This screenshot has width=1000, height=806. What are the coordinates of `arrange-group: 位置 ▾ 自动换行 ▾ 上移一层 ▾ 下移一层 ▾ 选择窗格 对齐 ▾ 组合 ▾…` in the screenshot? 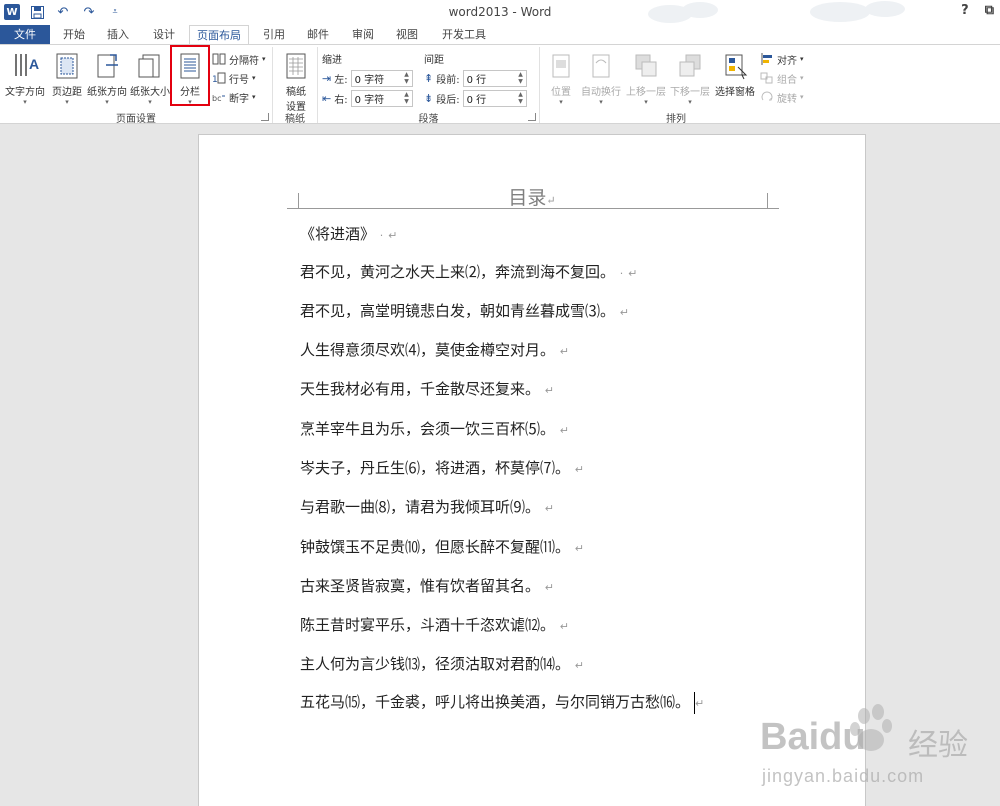 It's located at (676, 86).